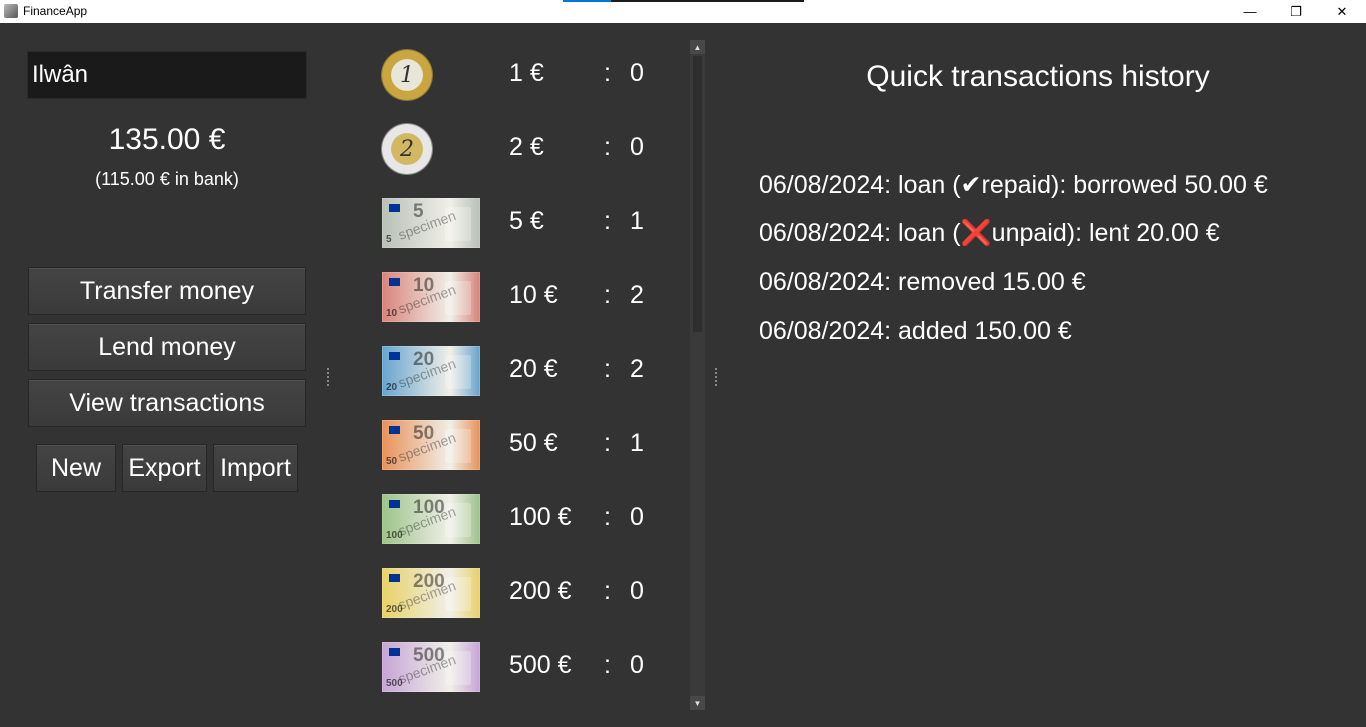 This screenshot has height=727, width=1366. What do you see at coordinates (505, 519) in the screenshot?
I see `money-row: specimen 100 100 100 €:0` at bounding box center [505, 519].